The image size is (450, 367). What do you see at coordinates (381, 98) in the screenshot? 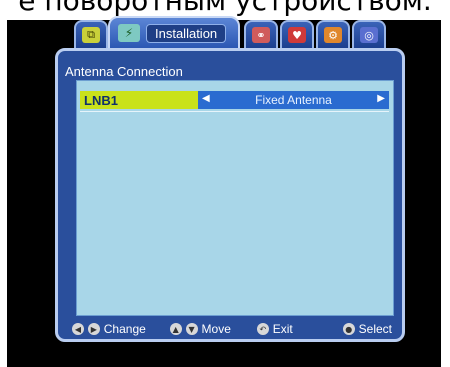
I see `arrow-right-icon: ▶` at bounding box center [381, 98].